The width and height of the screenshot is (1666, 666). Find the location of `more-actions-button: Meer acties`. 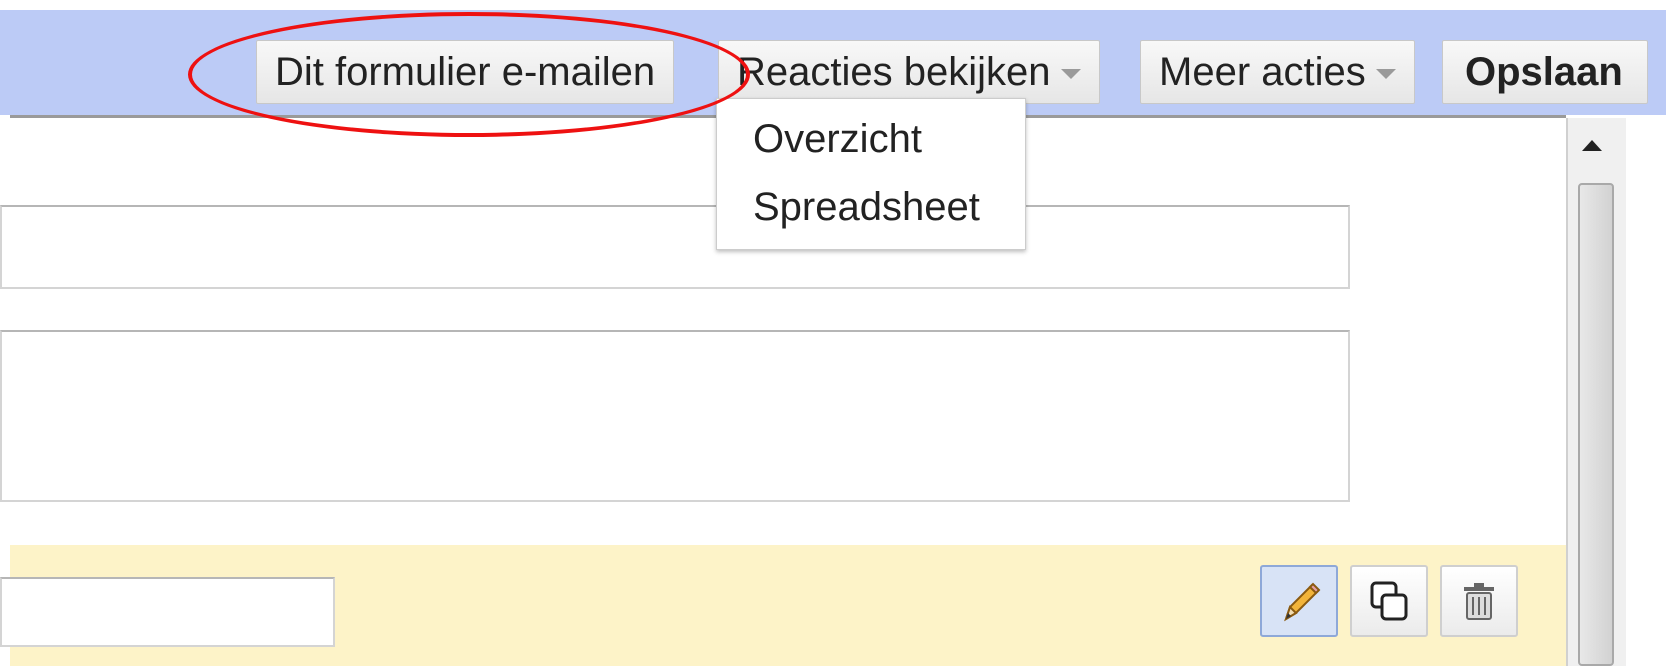

more-actions-button: Meer acties is located at coordinates (1277, 72).